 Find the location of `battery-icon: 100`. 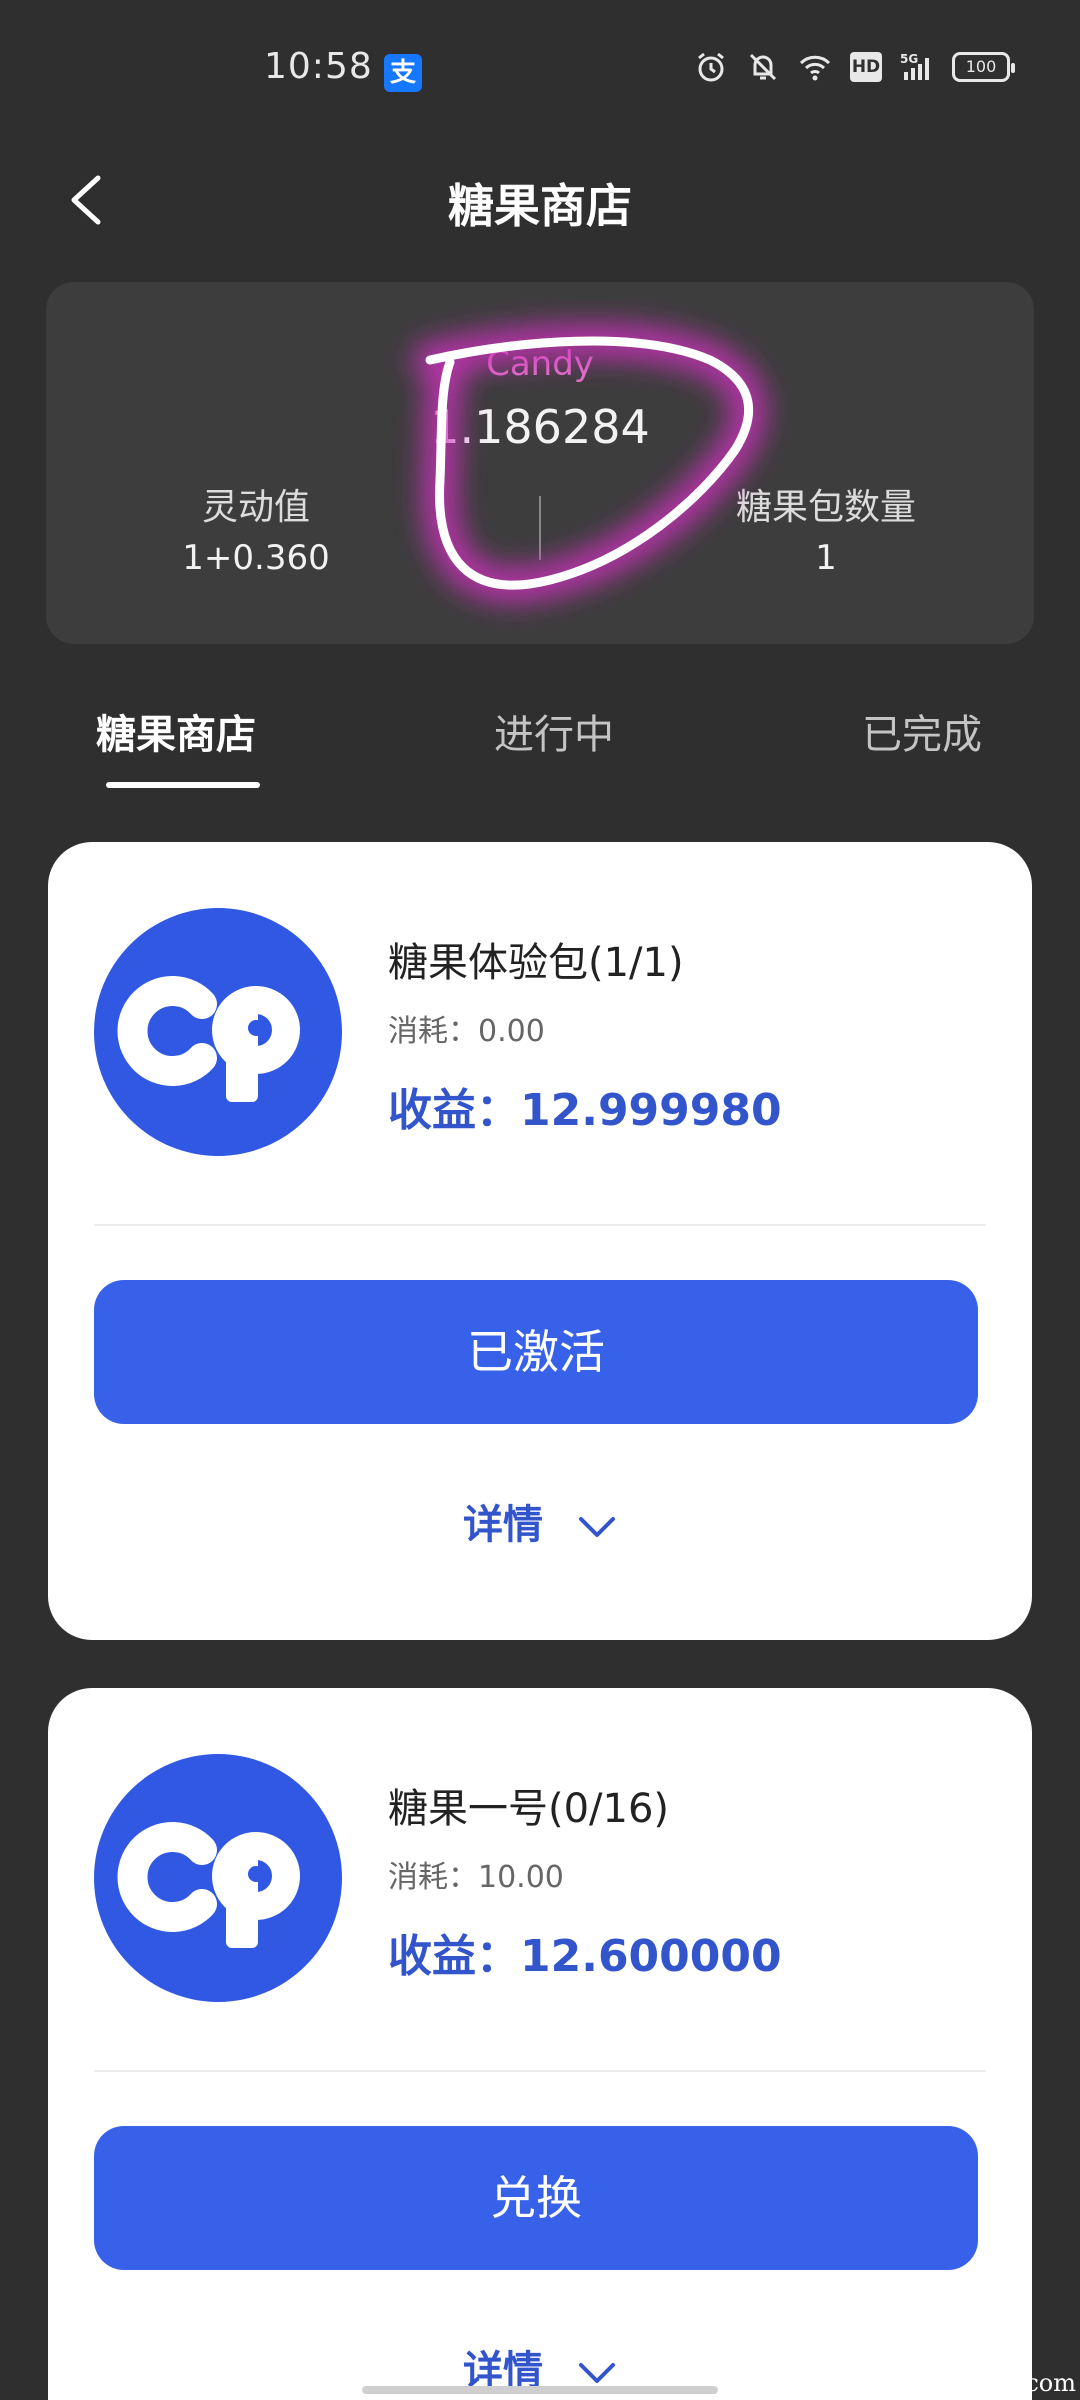

battery-icon: 100 is located at coordinates (983, 67).